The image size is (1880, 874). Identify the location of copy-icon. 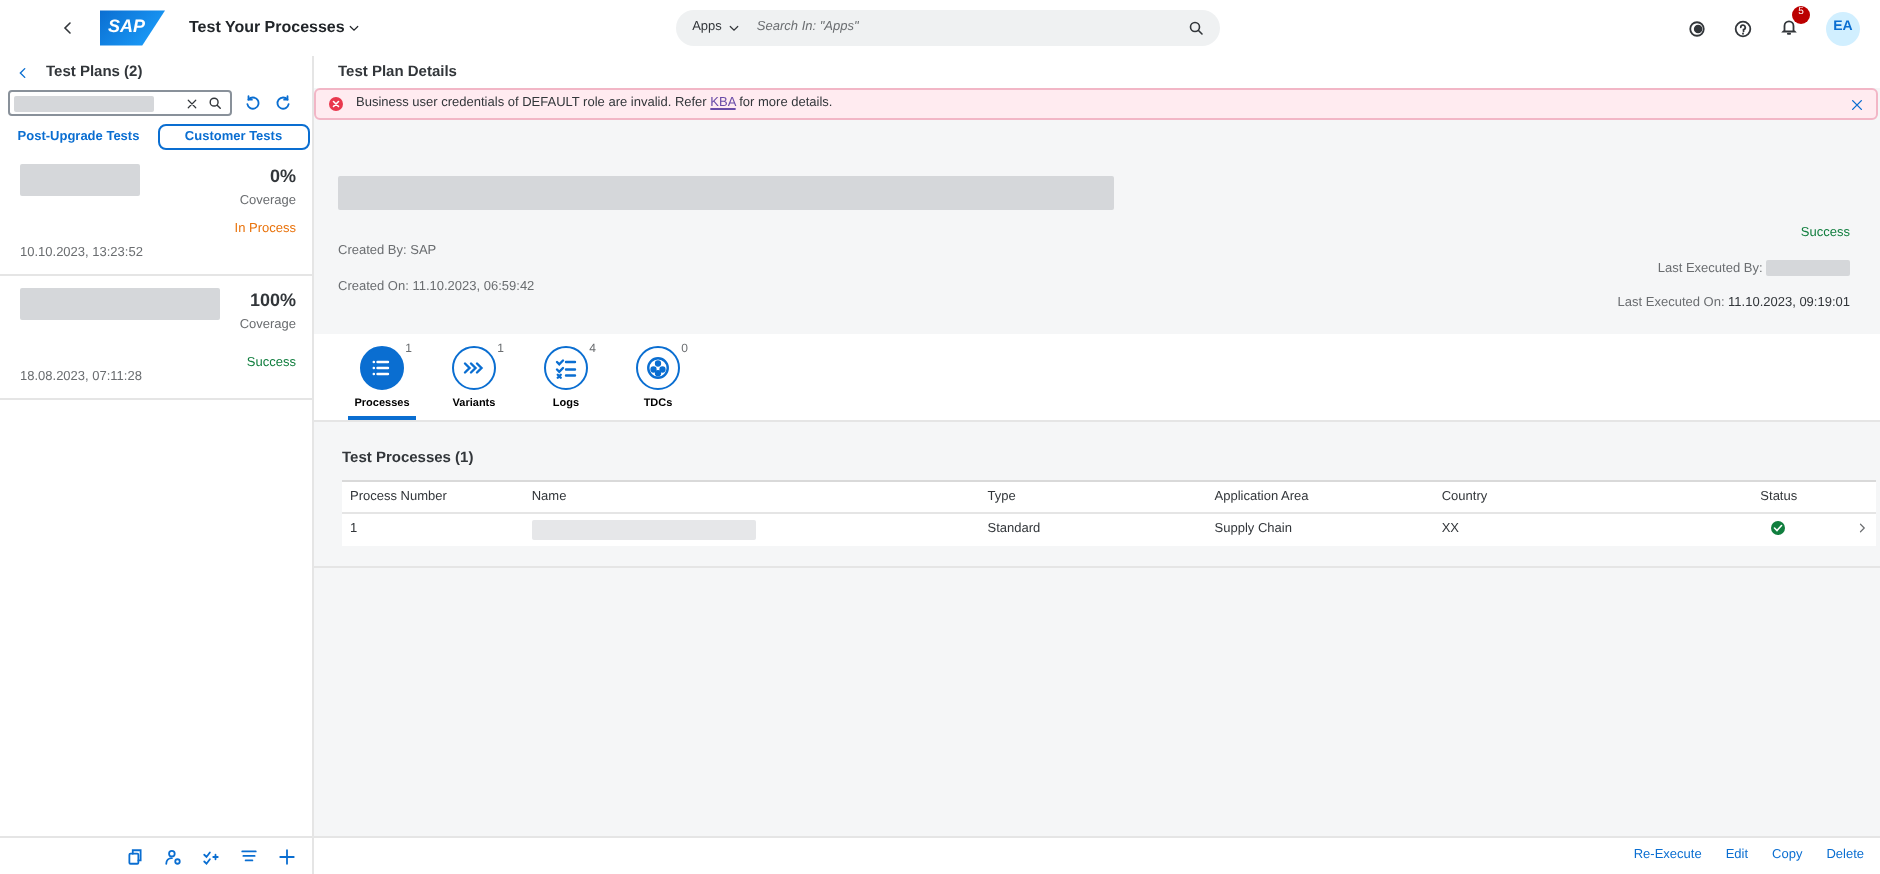
(135, 856).